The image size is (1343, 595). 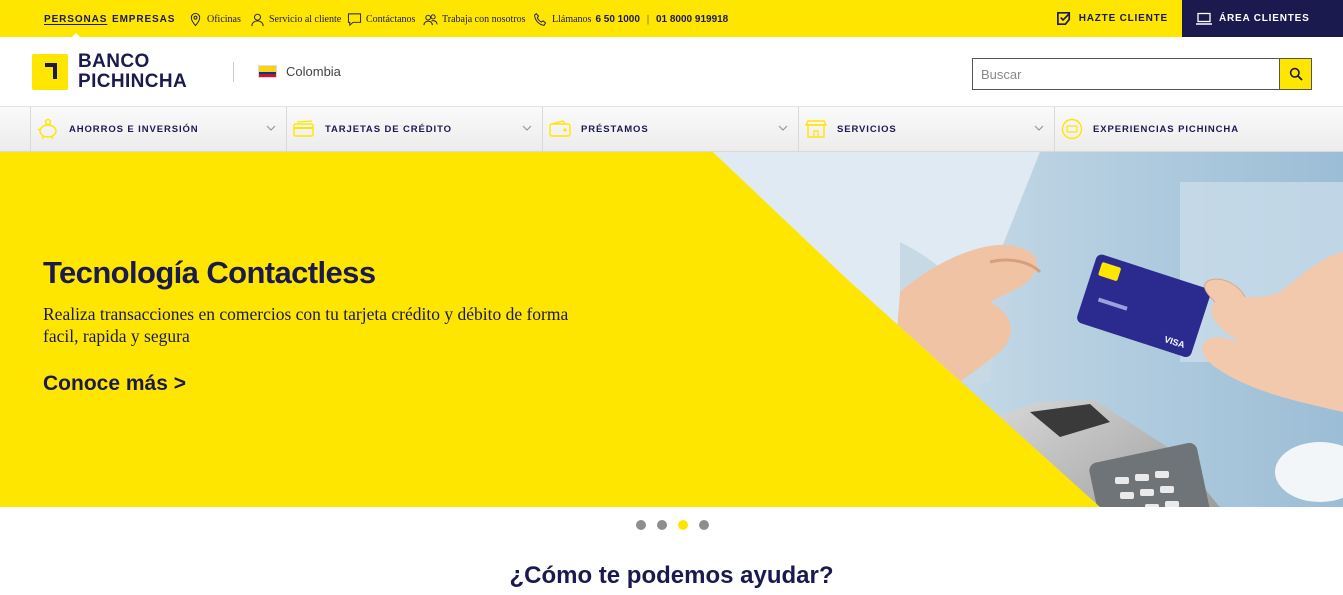 What do you see at coordinates (430, 19) in the screenshot?
I see `people-icon` at bounding box center [430, 19].